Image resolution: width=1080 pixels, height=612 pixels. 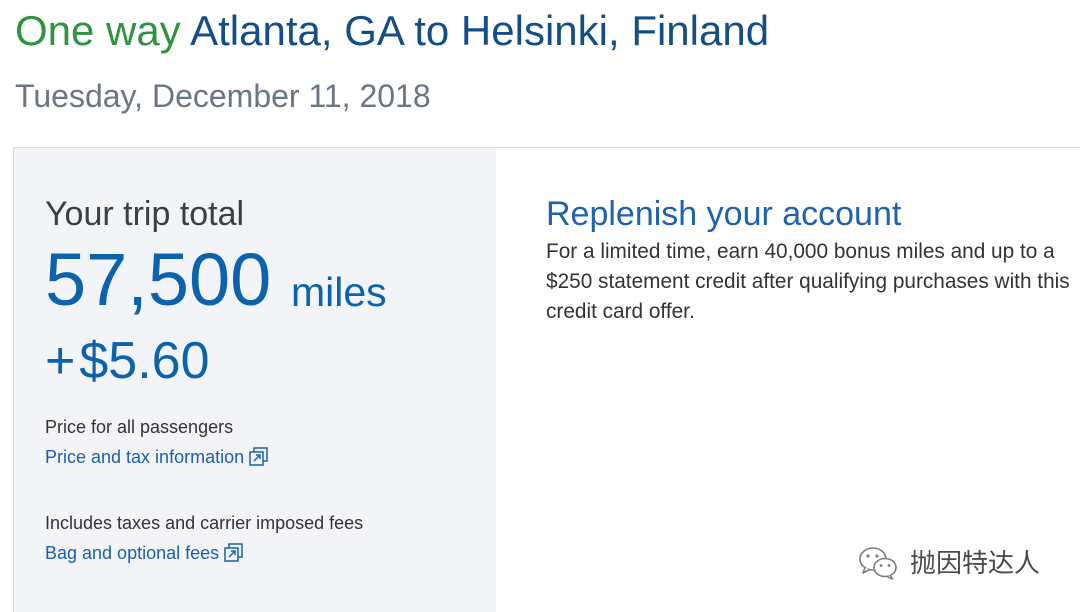 I want to click on fees-note: Includes taxes and carrier imposed fees, so click(x=204, y=523).